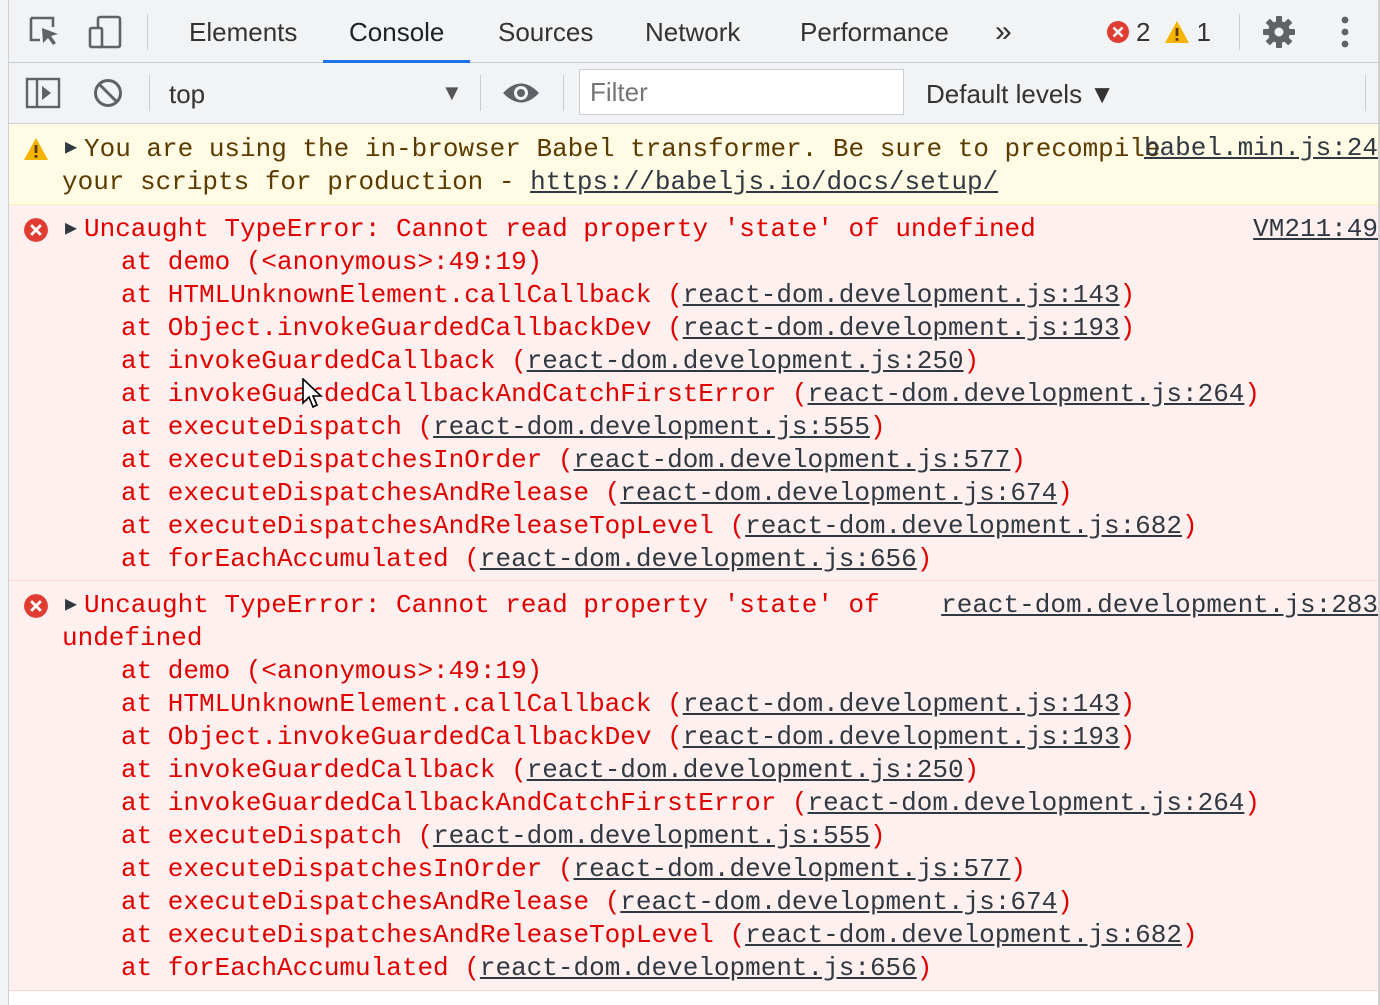  I want to click on tab-performance: Performance, so click(874, 31).